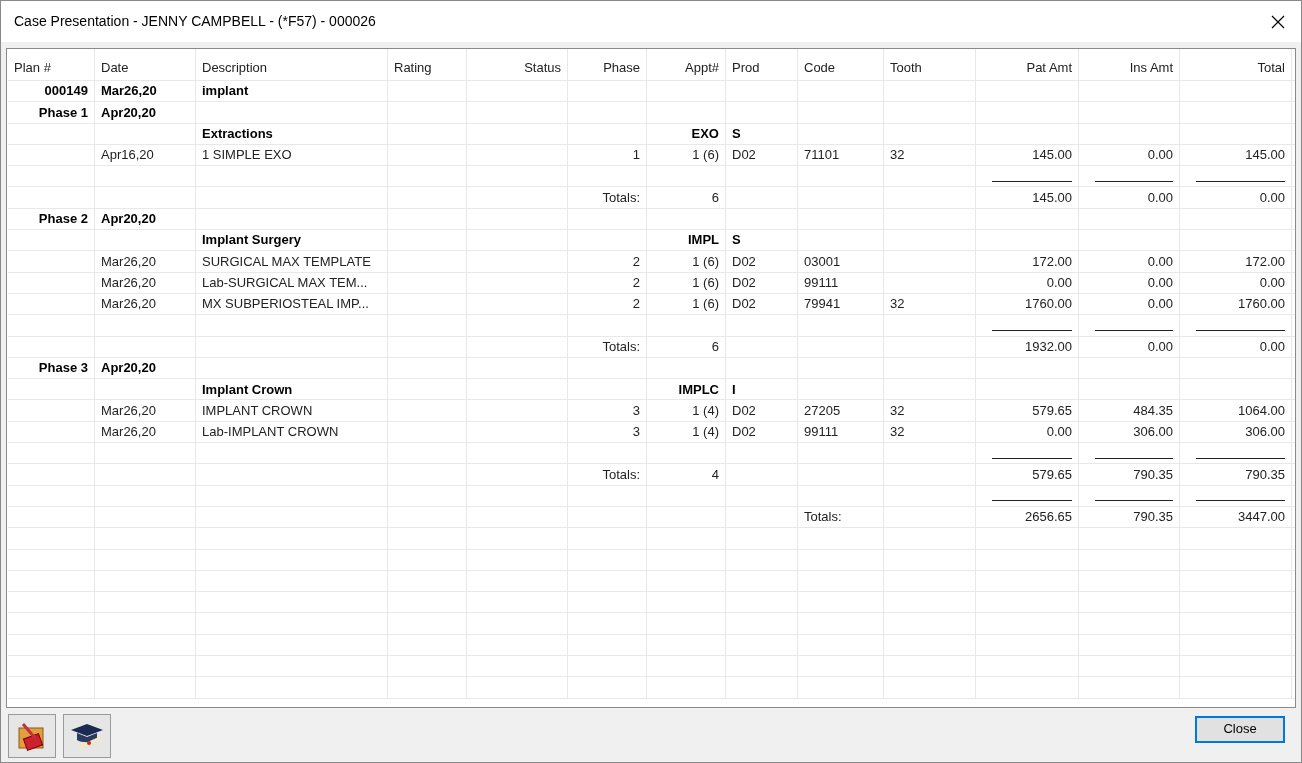 This screenshot has width=1302, height=763. Describe the element at coordinates (822, 304) in the screenshot. I see `table-cell-text: 79941` at that location.